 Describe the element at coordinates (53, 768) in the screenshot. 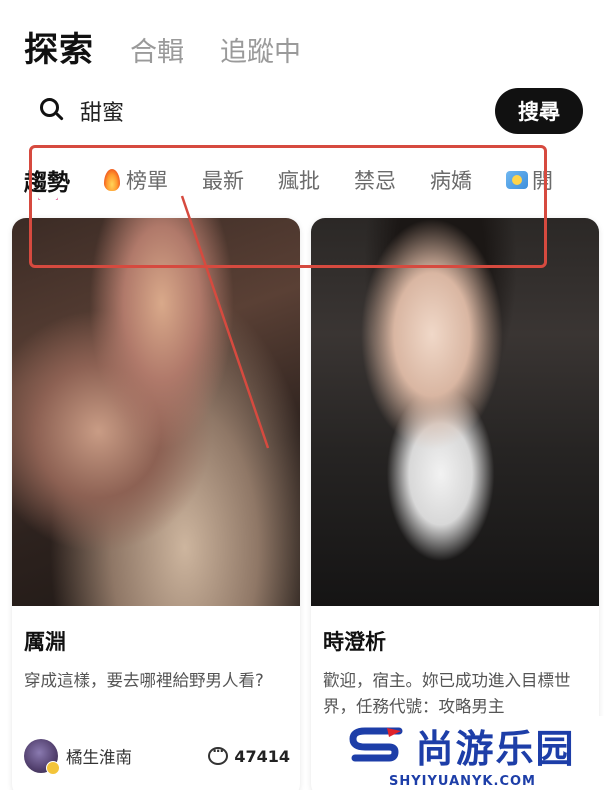

I see `vip-icon` at that location.